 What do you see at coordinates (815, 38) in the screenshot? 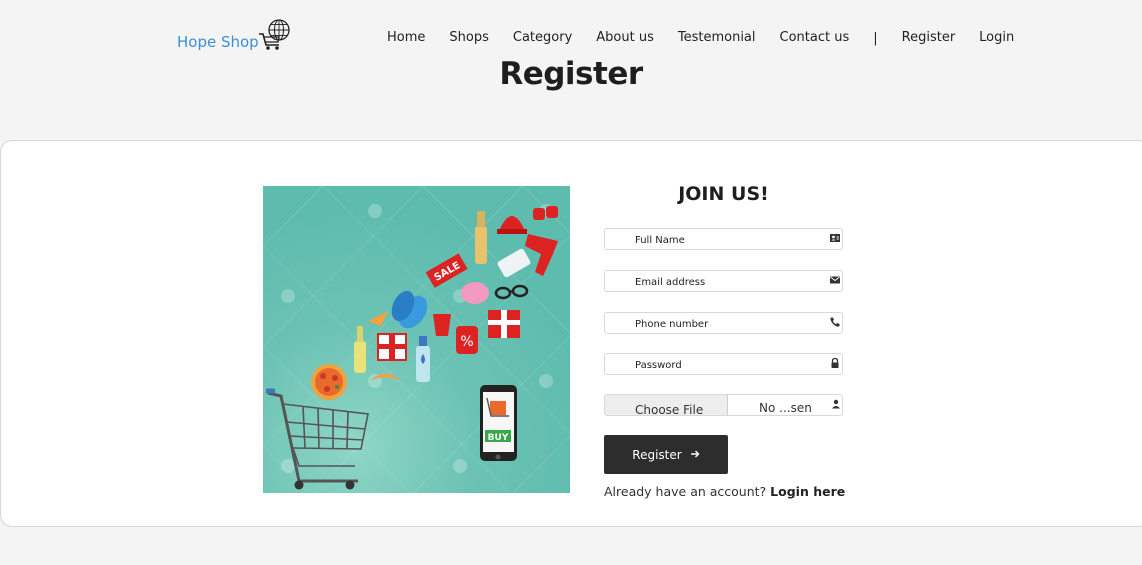
I see `nav-contact-us: Contact us` at bounding box center [815, 38].